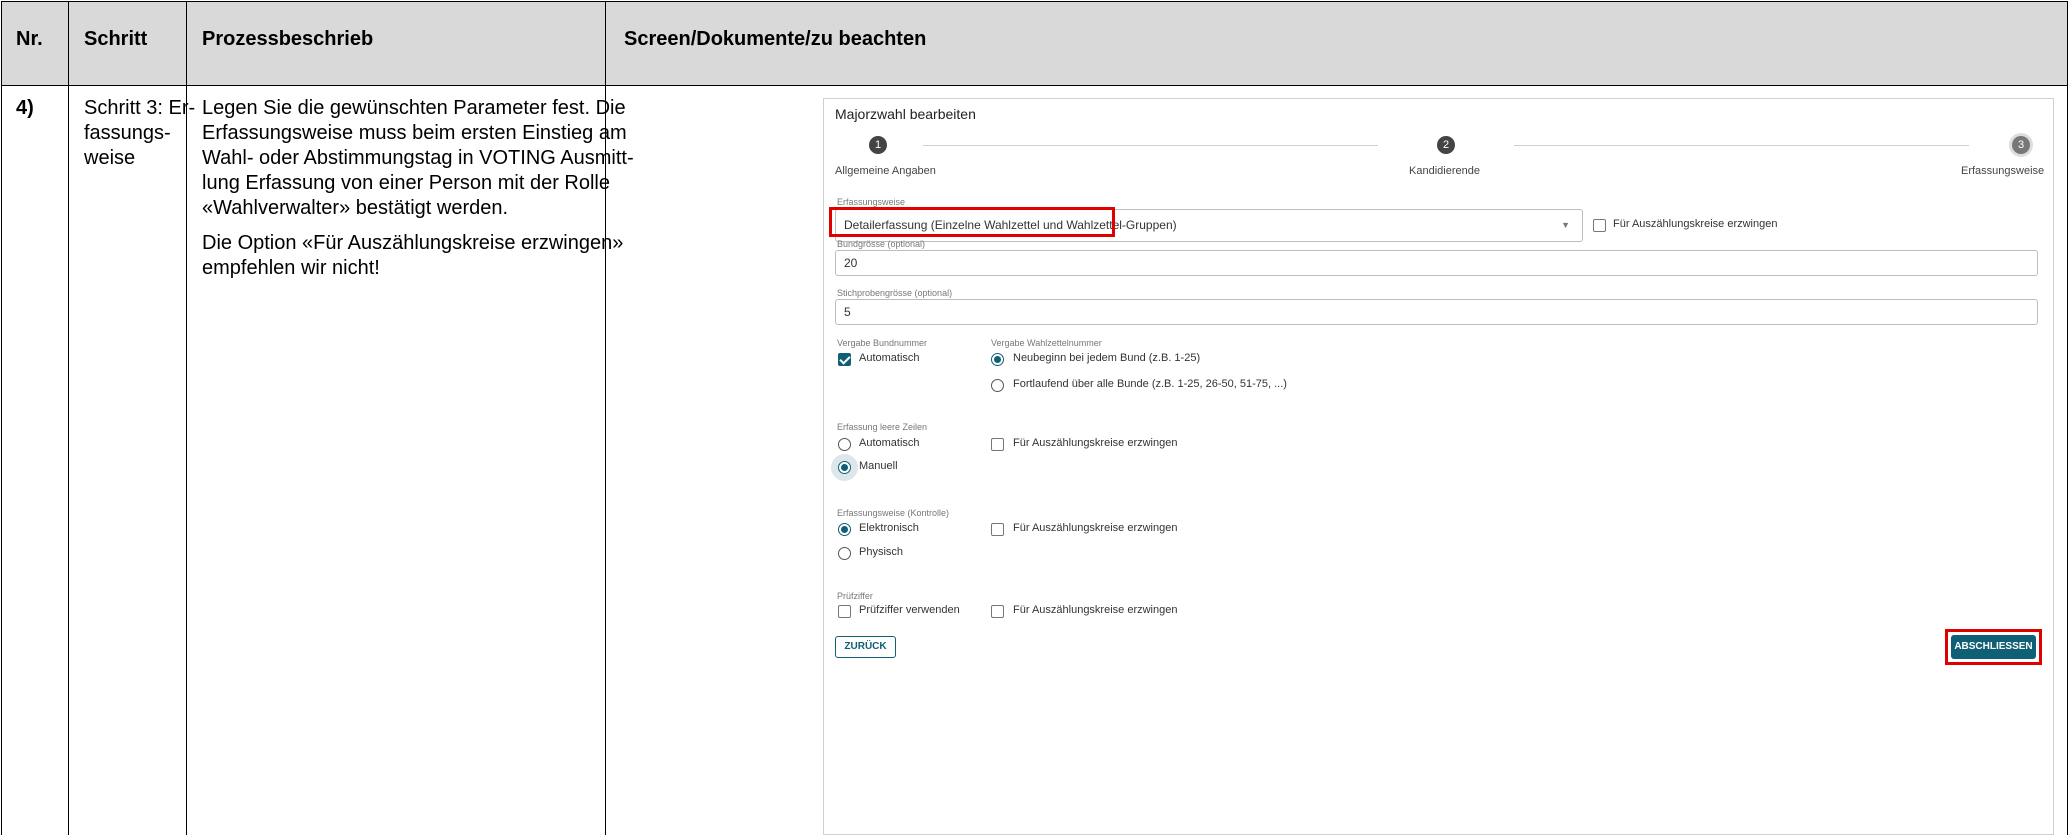 This screenshot has width=2069, height=835. Describe the element at coordinates (1436, 312) in the screenshot. I see `stichprobe-input: 5` at that location.